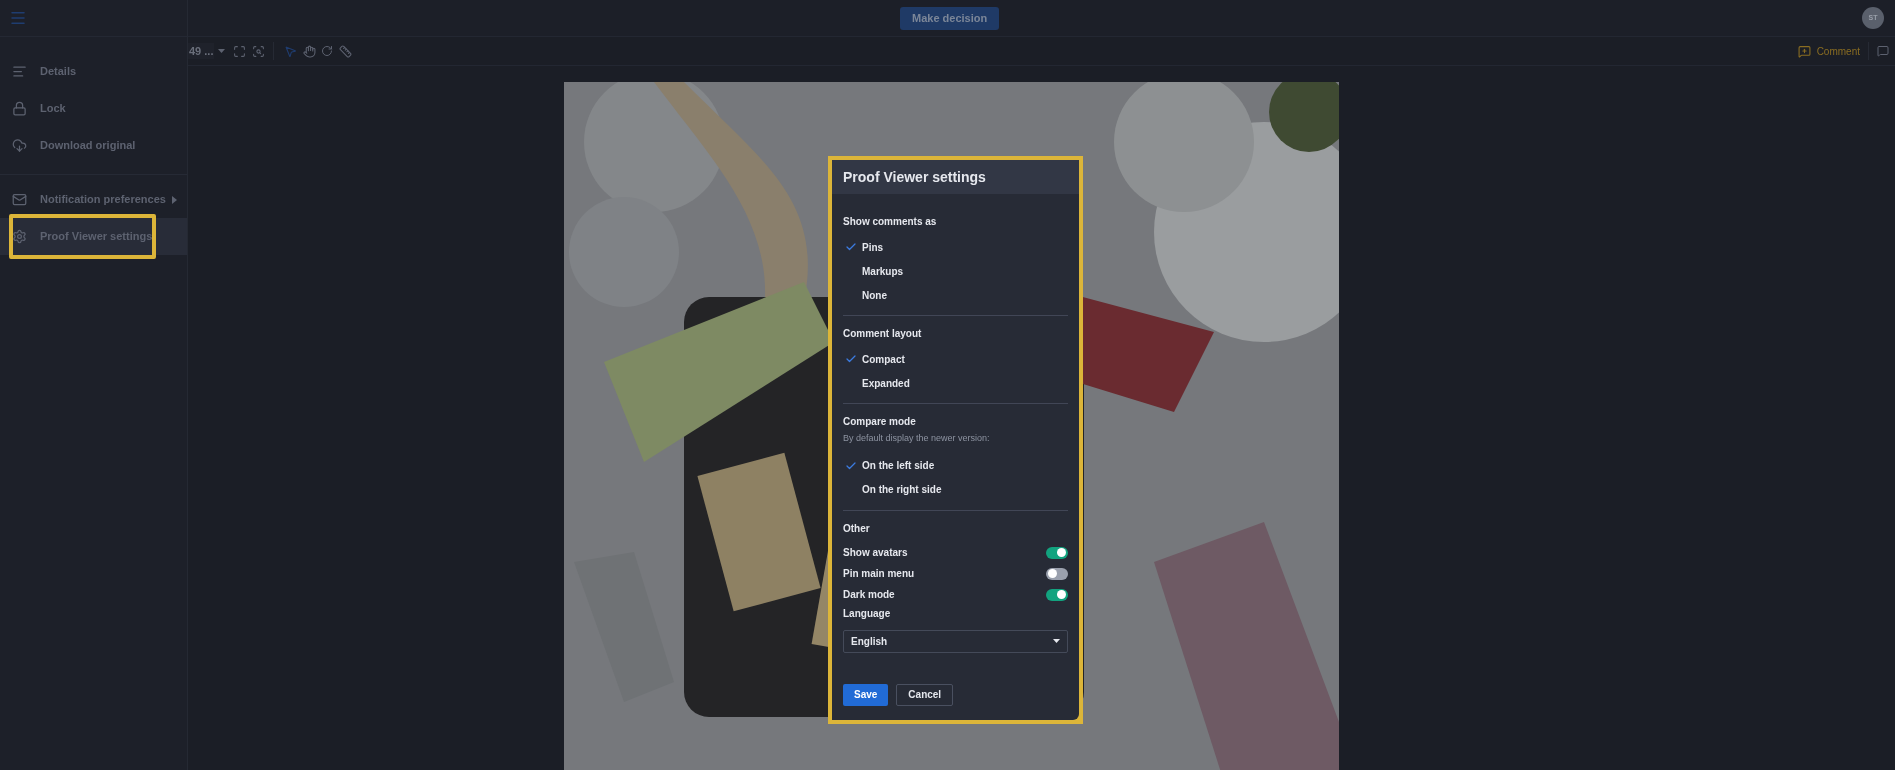 This screenshot has height=770, width=1895. I want to click on section-title: Show comments as, so click(890, 221).